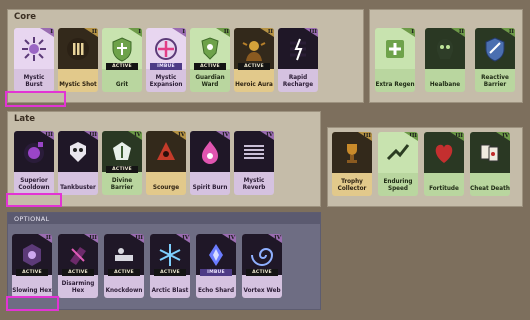  Describe the element at coordinates (34, 82) in the screenshot. I see `item-name: Mystic Burst` at that location.